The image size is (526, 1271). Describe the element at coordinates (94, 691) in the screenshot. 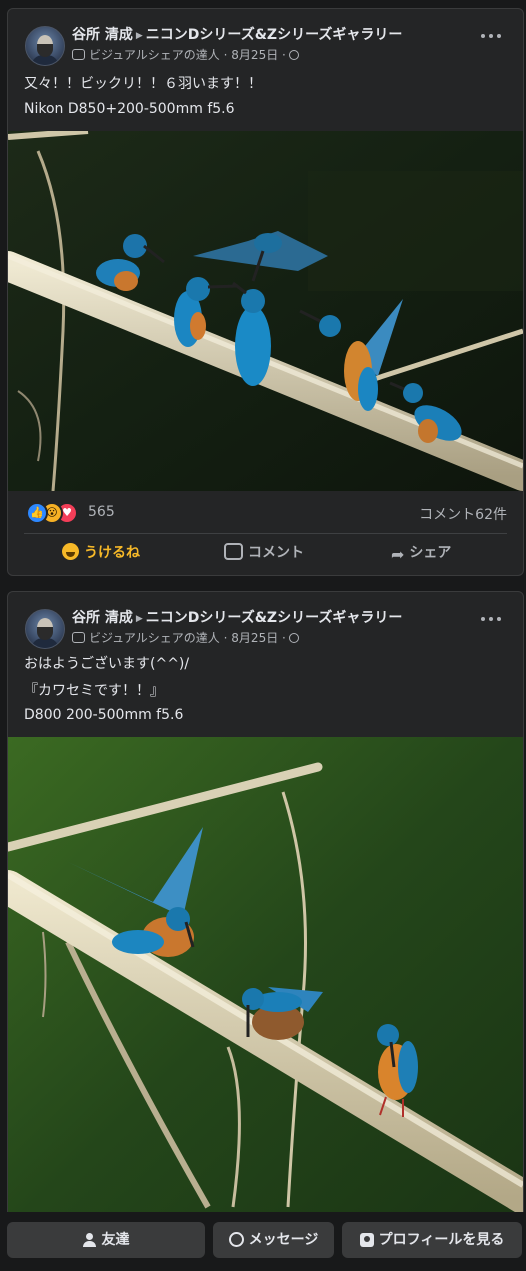

I see `post-text-line: 『カワセミです！！』` at that location.